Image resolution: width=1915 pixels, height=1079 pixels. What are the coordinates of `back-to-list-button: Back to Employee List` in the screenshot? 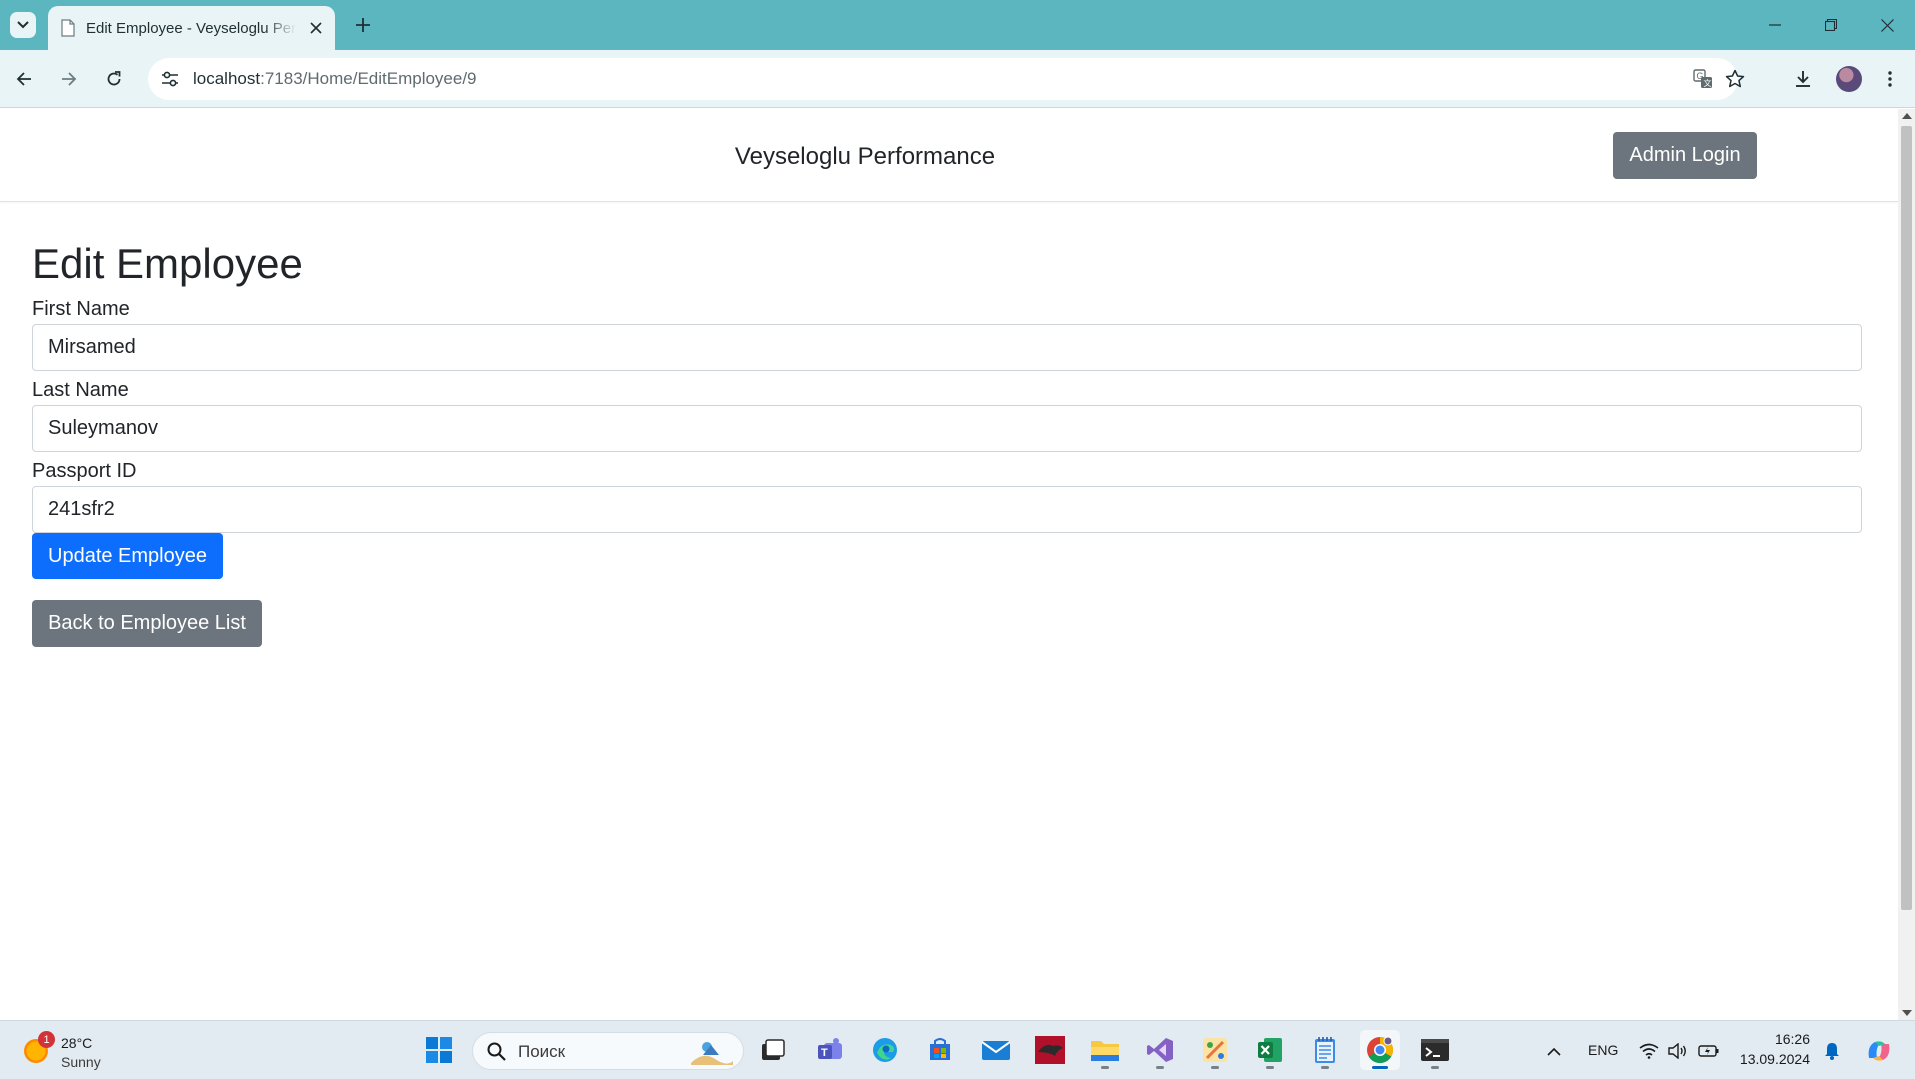 It's located at (147, 624).